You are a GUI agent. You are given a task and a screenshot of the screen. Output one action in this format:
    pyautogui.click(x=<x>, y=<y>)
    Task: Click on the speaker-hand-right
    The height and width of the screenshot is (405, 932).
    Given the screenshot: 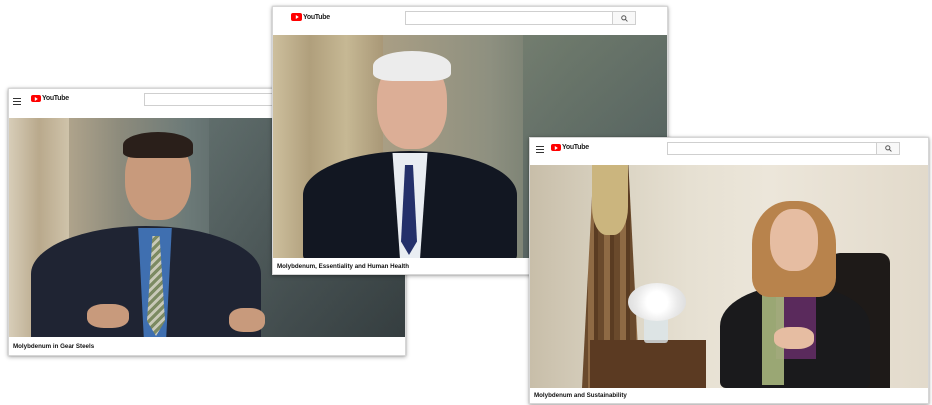 What is the action you would take?
    pyautogui.click(x=247, y=320)
    